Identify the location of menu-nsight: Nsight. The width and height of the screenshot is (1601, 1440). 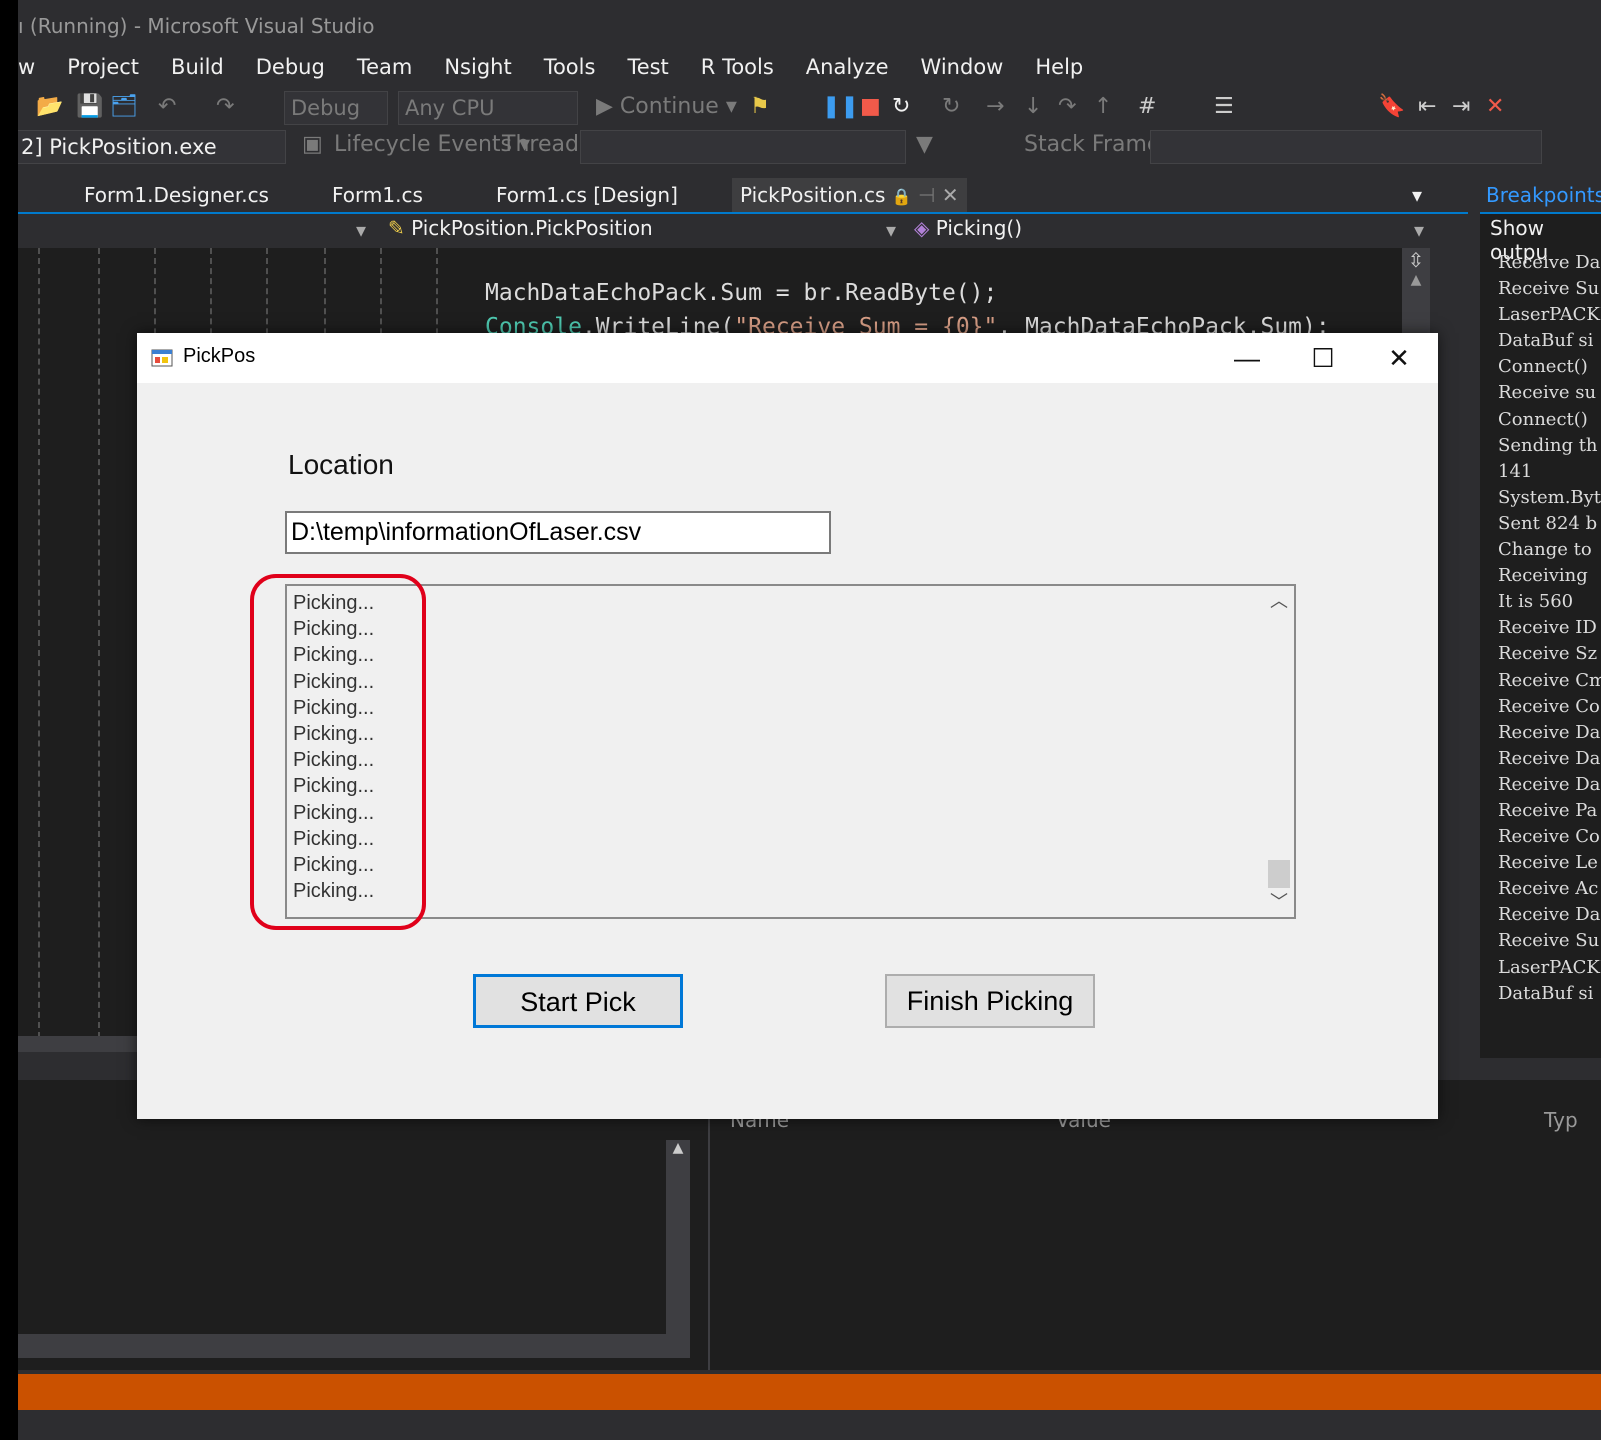
(477, 67).